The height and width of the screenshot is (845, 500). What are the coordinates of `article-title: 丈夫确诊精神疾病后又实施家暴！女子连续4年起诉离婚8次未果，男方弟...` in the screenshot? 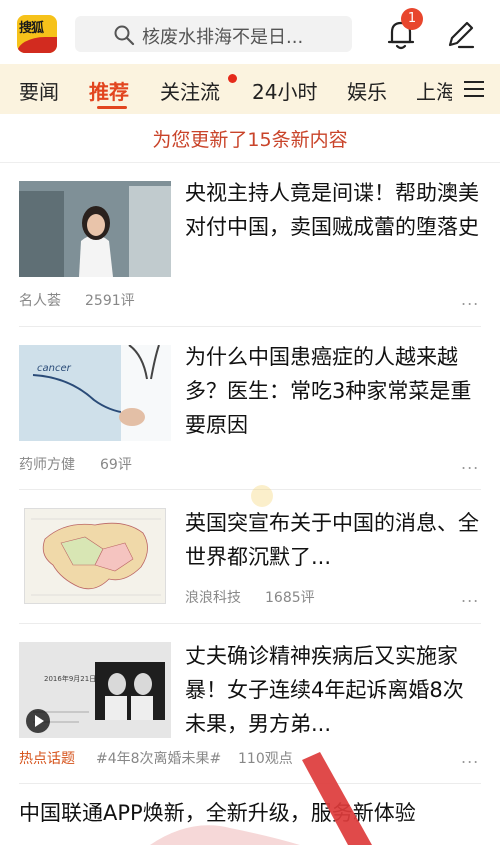 It's located at (334, 690).